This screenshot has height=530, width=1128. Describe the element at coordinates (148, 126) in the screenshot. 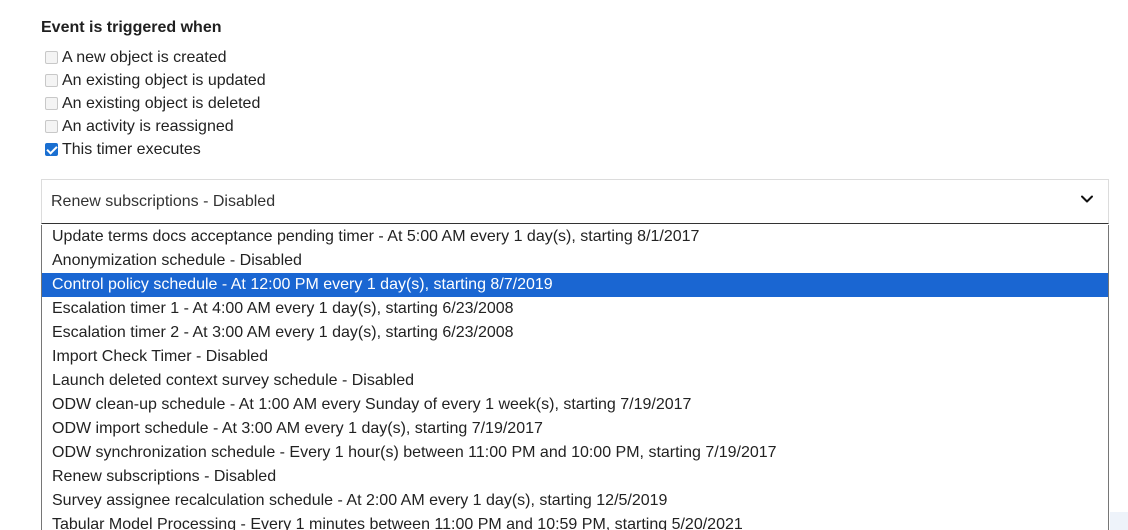

I see `checkbox-label: An activity is reassigned` at that location.